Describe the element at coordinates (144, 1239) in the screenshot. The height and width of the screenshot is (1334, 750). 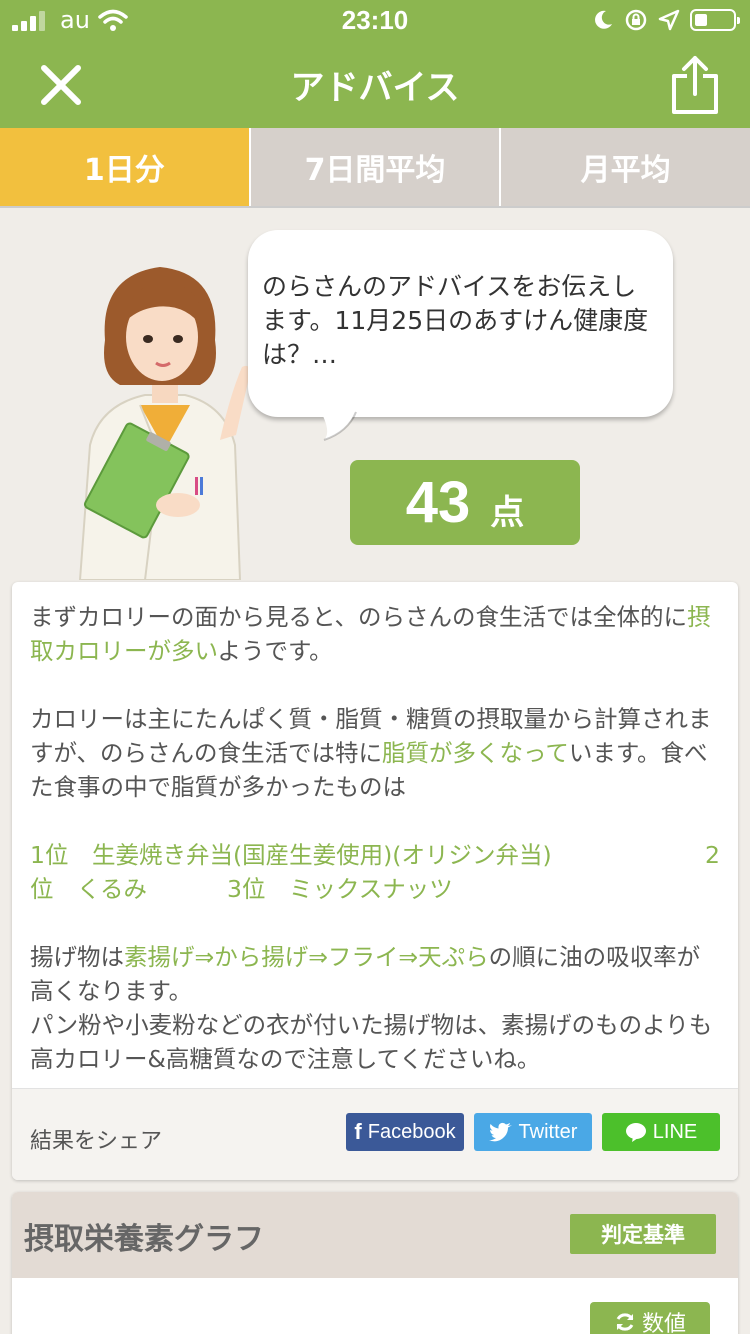
I see `graph-title: 摂取栄養素グラフ` at that location.